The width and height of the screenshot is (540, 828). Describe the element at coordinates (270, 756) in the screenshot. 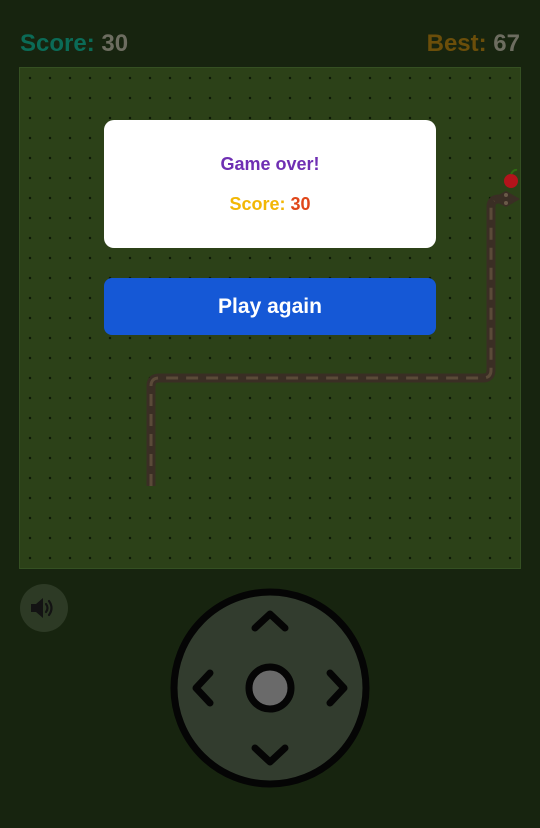

I see `arrow-down-icon` at that location.